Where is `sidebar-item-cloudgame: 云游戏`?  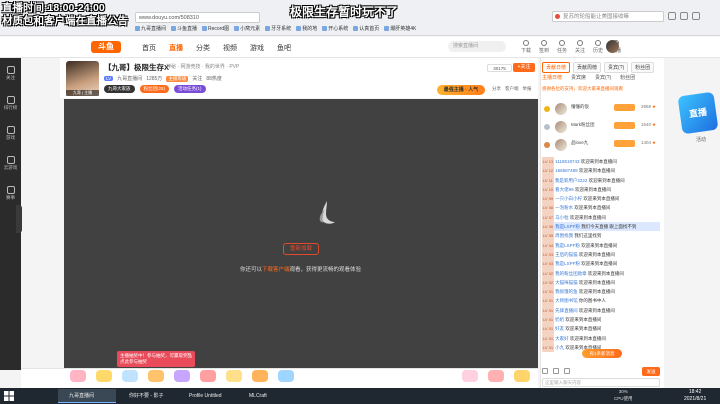 sidebar-item-cloudgame: 云游戏 is located at coordinates (10, 163).